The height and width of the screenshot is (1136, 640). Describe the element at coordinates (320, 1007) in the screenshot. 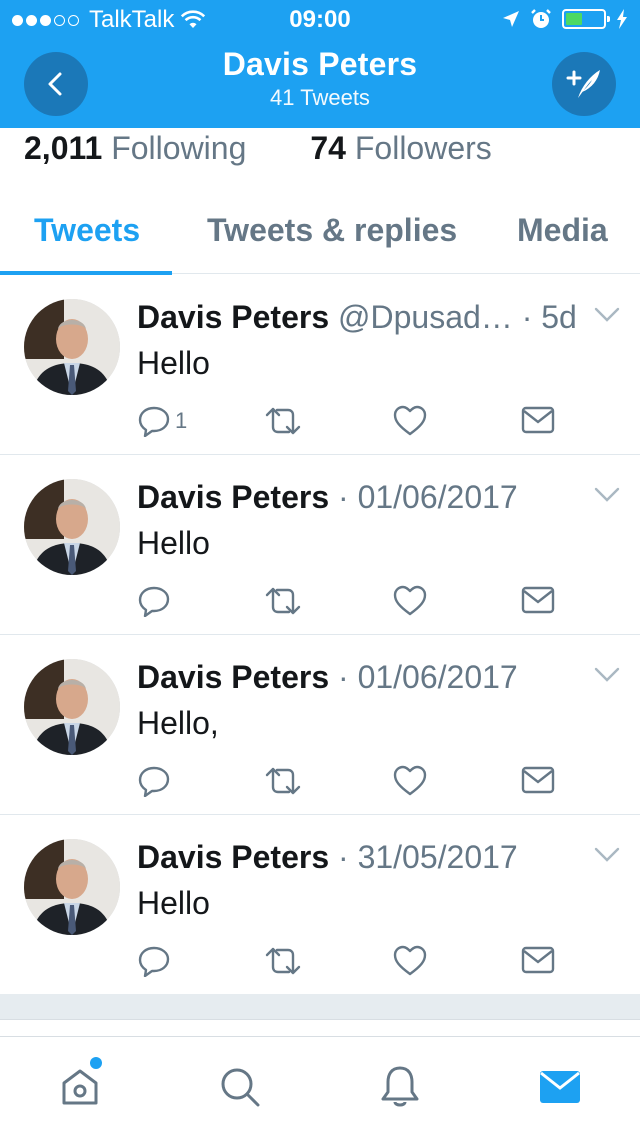

I see `list-end-divider` at that location.